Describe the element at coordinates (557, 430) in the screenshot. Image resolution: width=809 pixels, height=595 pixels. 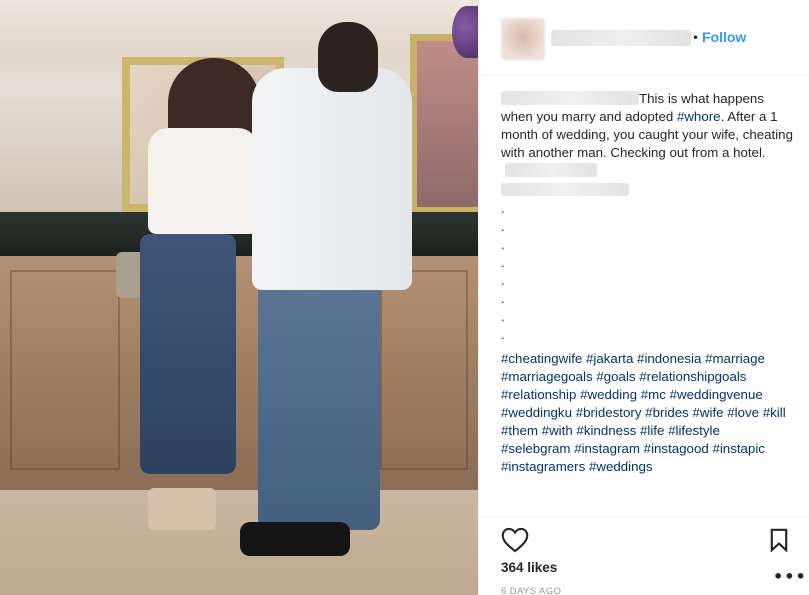
I see `hashtag-link: #with` at that location.